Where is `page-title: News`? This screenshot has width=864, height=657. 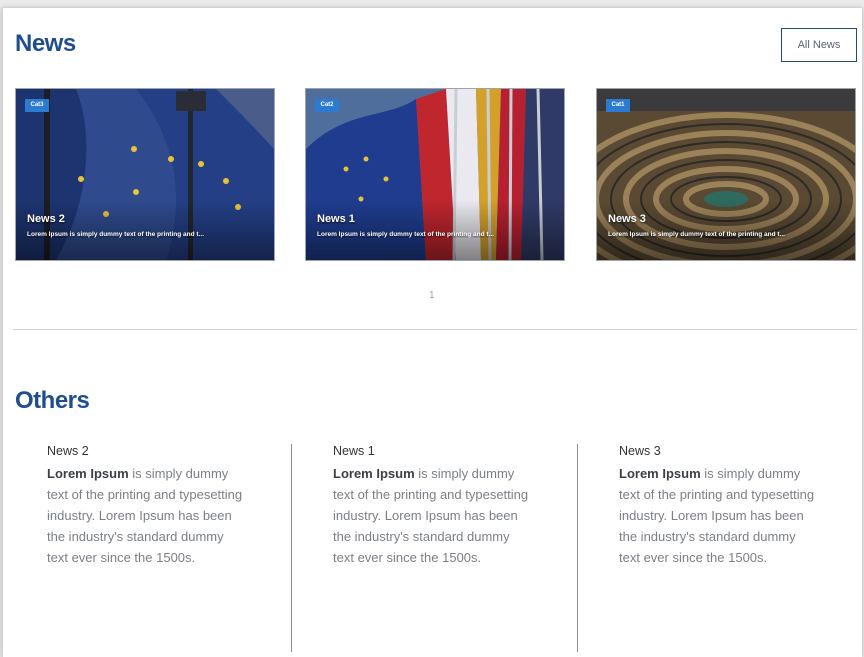 page-title: News is located at coordinates (45, 43).